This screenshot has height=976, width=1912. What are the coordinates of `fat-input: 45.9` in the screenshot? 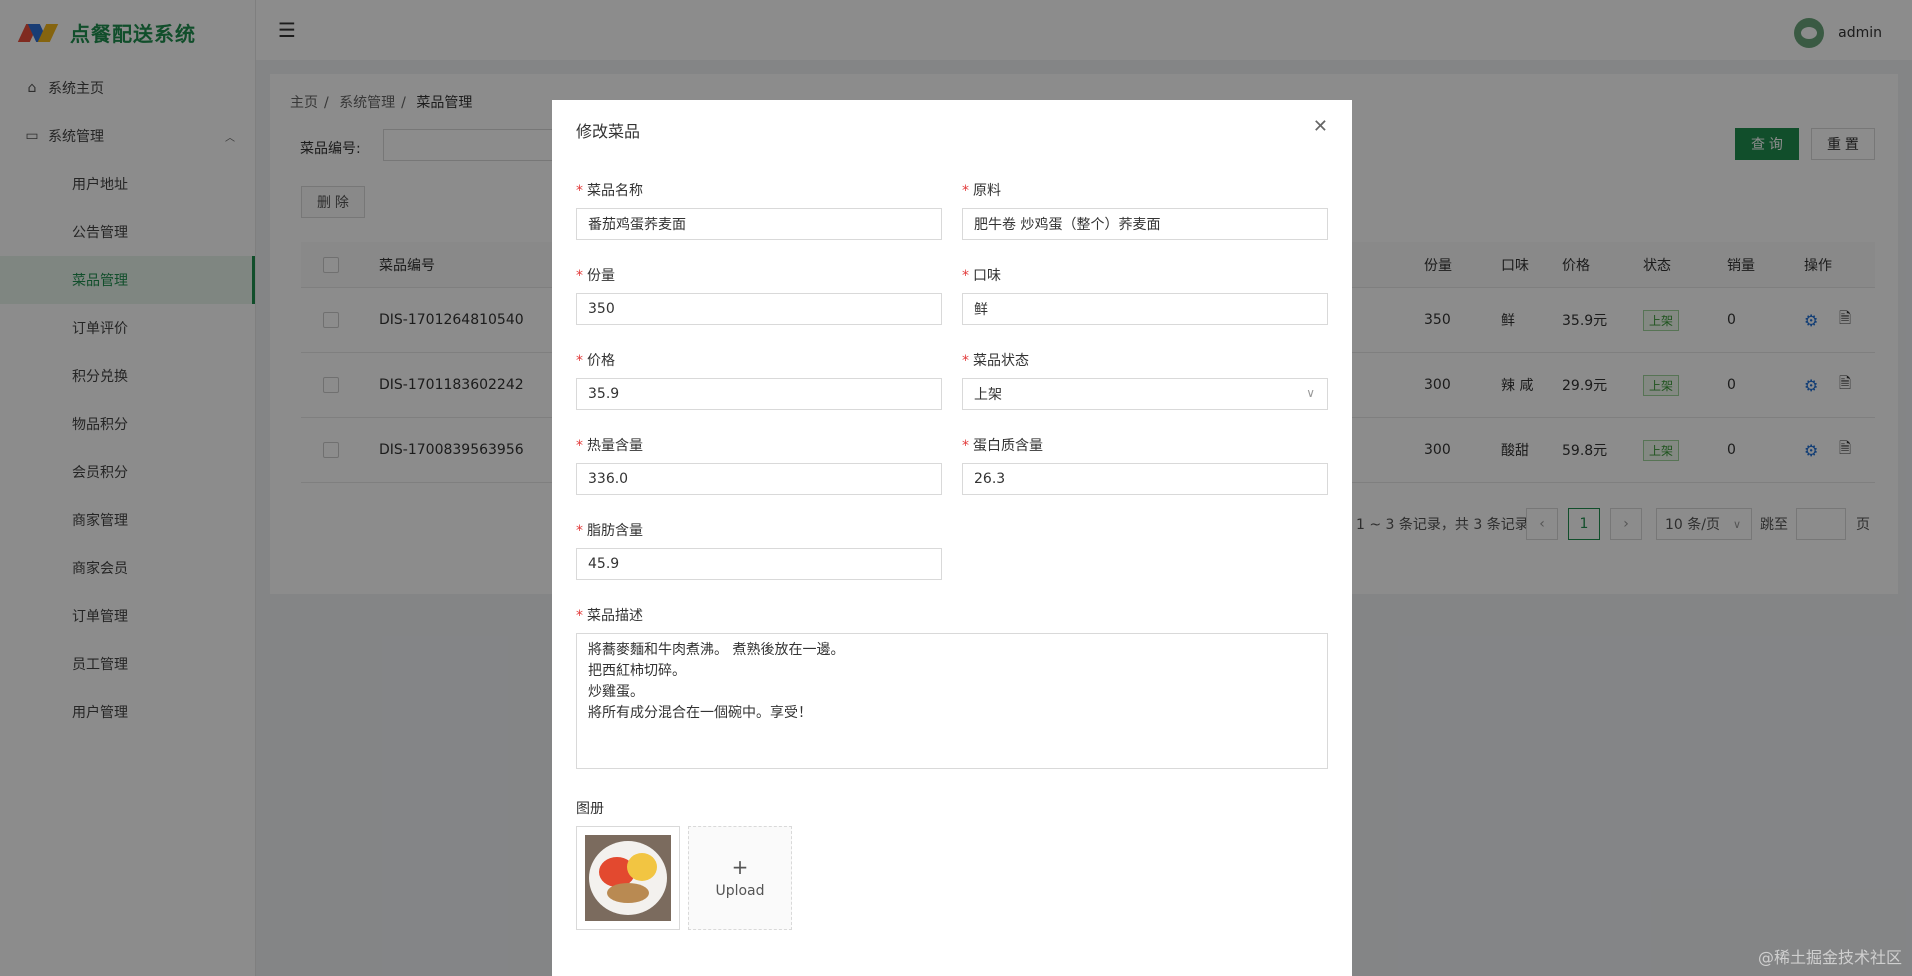 It's located at (759, 564).